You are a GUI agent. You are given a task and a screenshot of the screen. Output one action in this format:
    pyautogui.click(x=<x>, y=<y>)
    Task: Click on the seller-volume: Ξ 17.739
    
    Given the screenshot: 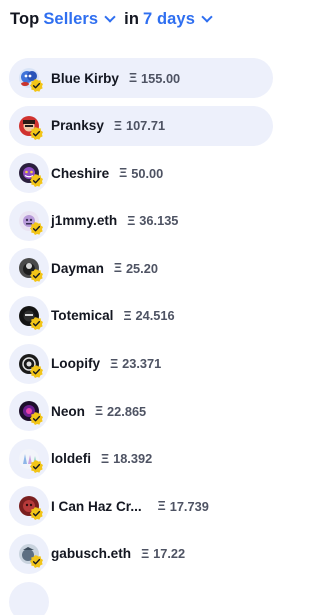 What is the action you would take?
    pyautogui.click(x=183, y=506)
    